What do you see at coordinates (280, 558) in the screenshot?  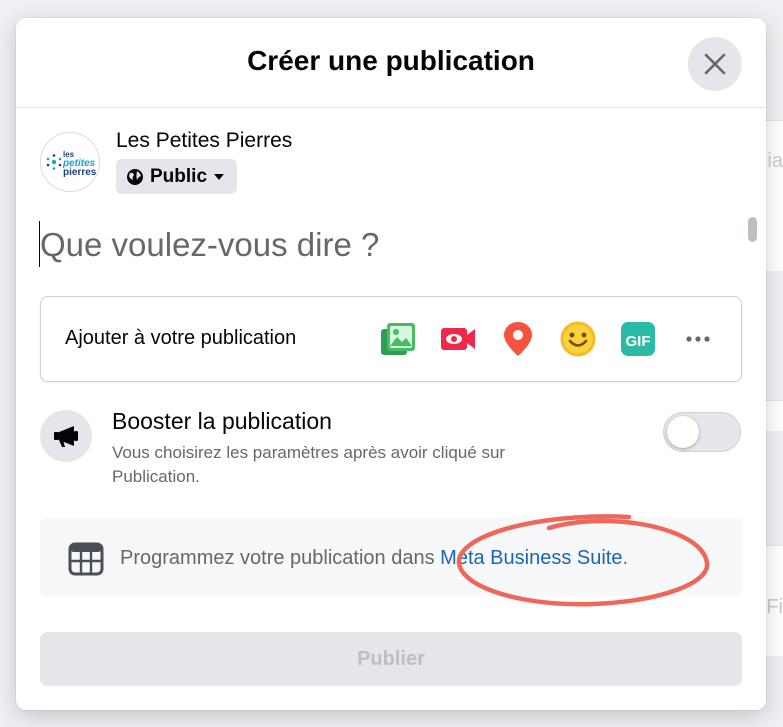 I see `schedule-prefix: Programmez votre publication dans` at bounding box center [280, 558].